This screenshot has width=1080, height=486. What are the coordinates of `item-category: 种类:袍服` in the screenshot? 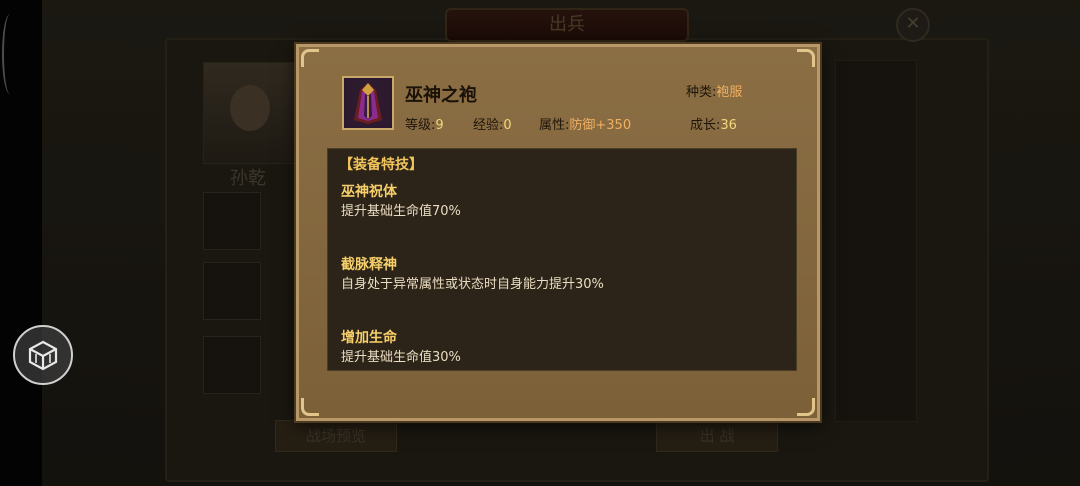 It's located at (714, 90).